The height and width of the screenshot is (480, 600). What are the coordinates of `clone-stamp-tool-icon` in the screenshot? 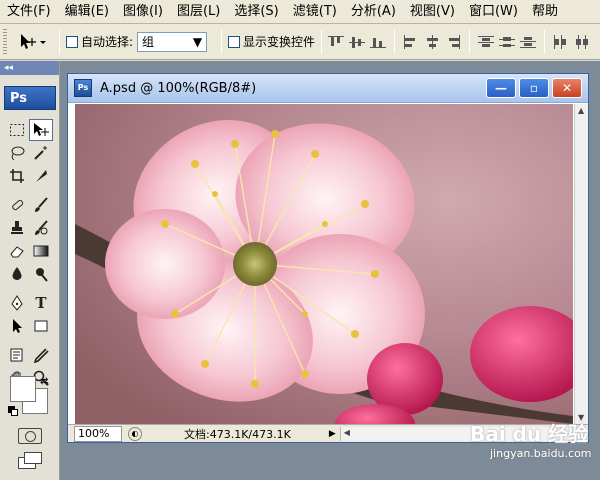 It's located at (17, 228).